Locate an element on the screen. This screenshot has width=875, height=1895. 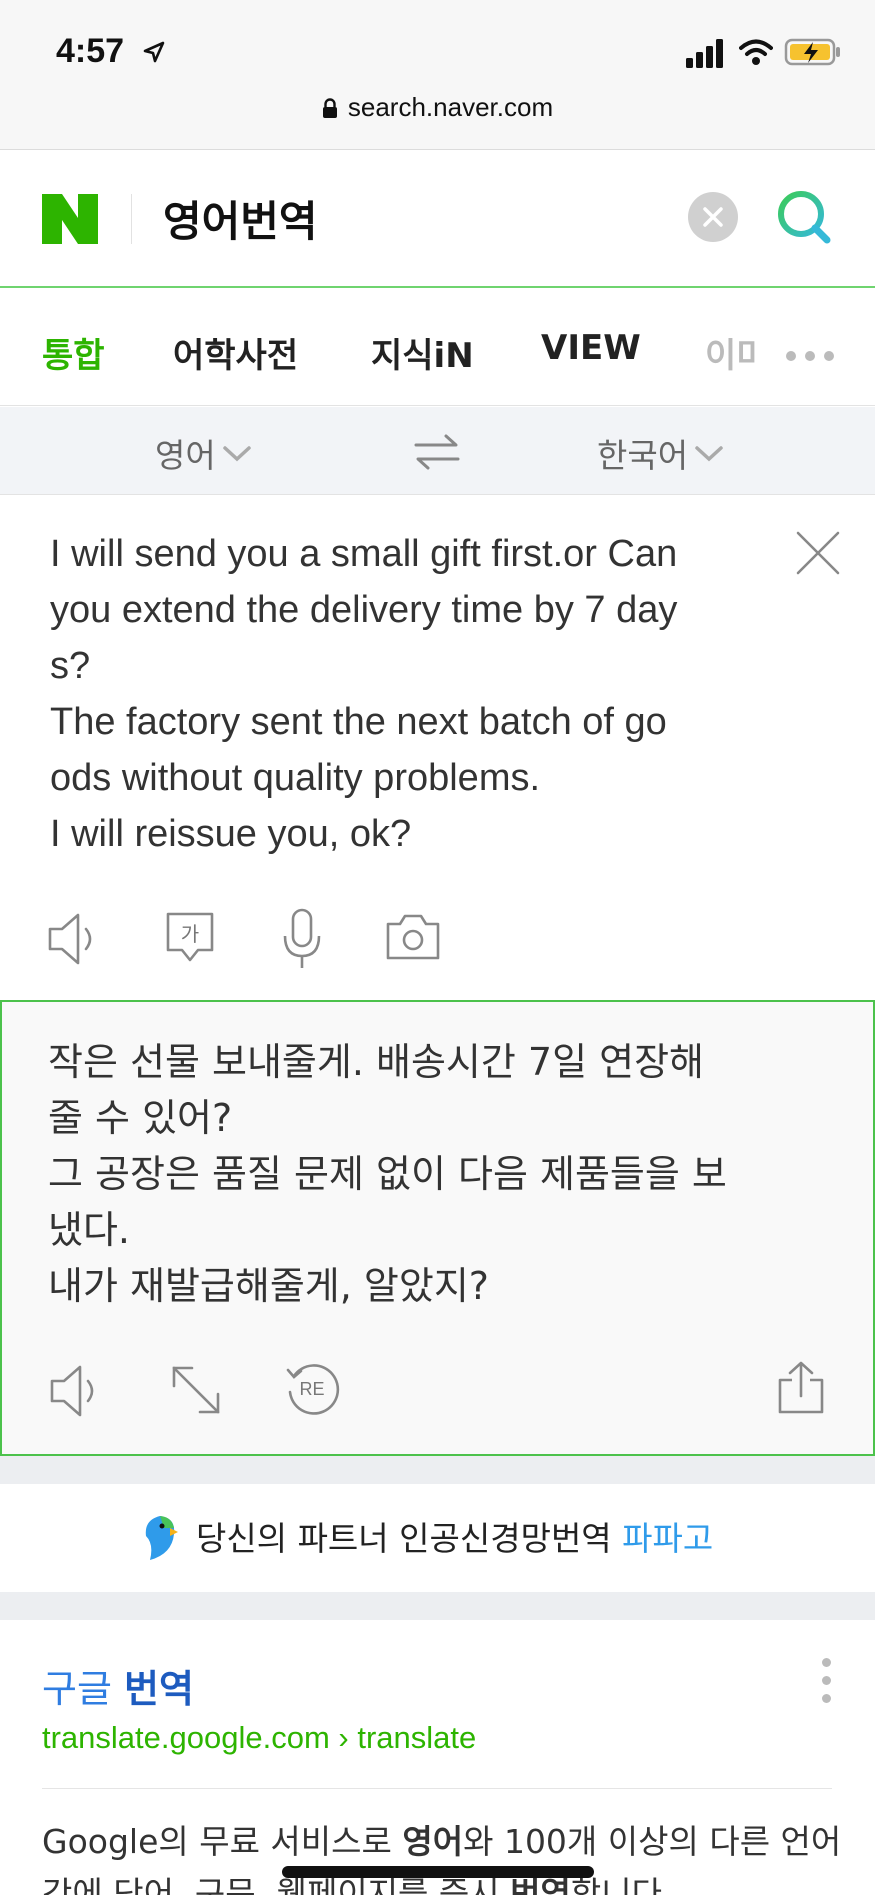
source-language-select: 영어 is located at coordinates (203, 453).